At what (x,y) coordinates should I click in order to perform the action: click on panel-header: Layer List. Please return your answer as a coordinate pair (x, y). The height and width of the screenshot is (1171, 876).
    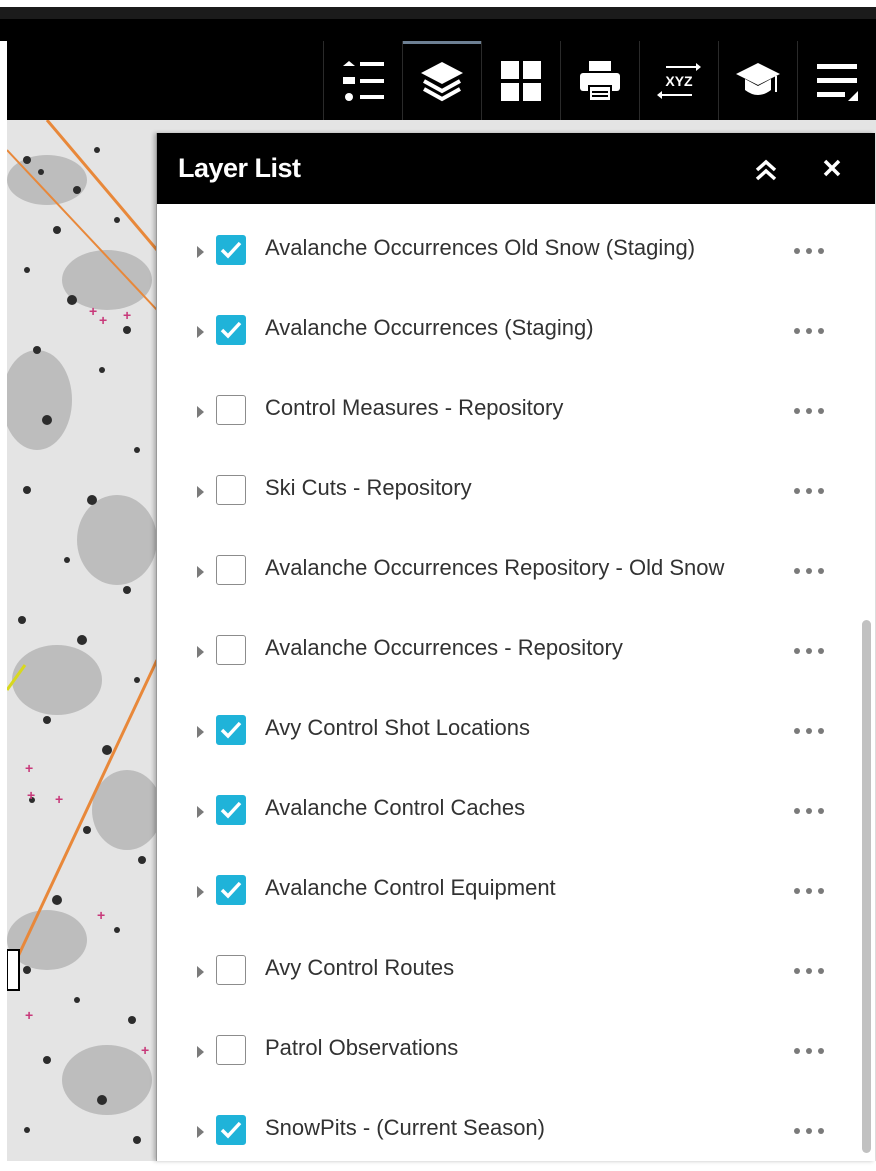
    Looking at the image, I should click on (516, 168).